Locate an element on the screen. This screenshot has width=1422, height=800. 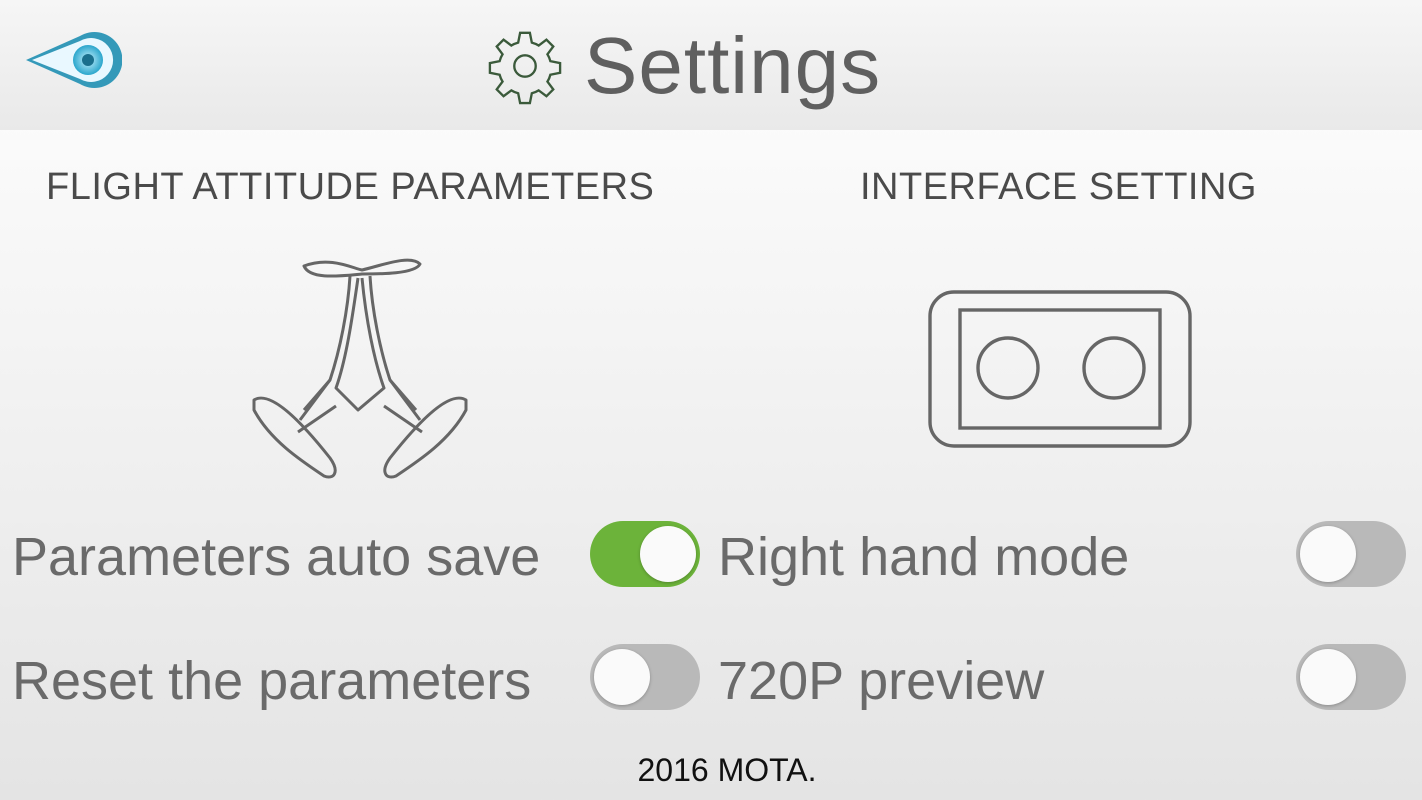
auto-save-label: Parameters auto save is located at coordinates (276, 557).